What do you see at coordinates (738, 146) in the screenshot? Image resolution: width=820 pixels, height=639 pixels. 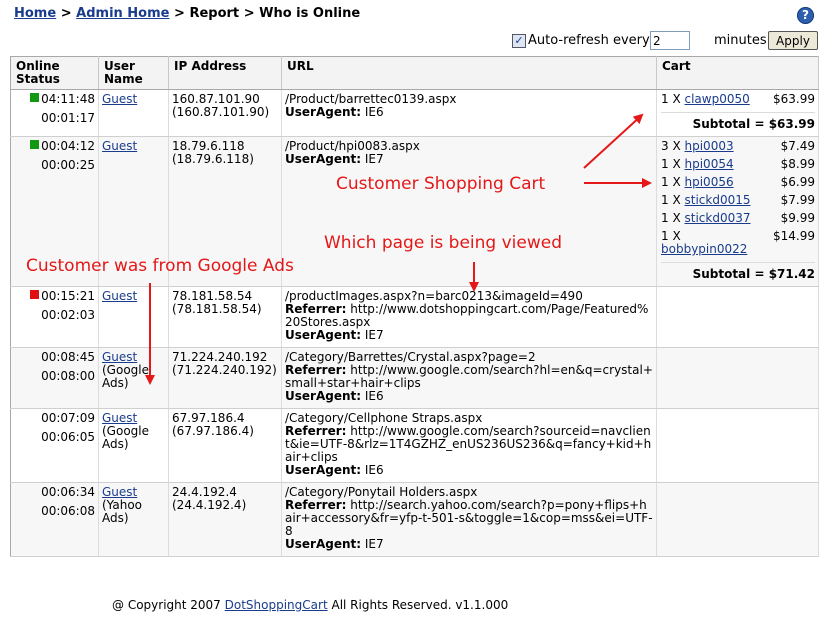 I see `cart-line-item: 3 X hpi0003 $7.49` at bounding box center [738, 146].